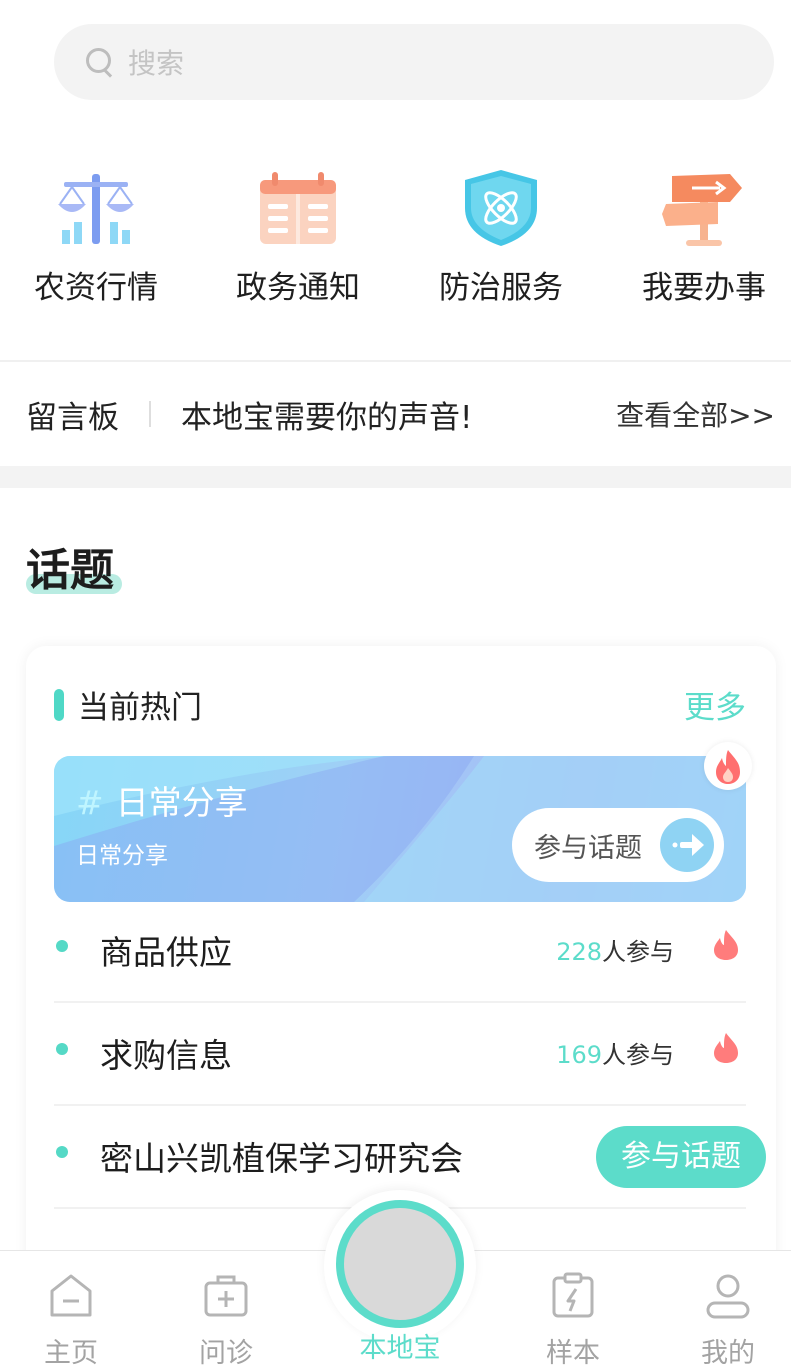  What do you see at coordinates (400, 951) in the screenshot?
I see `topic-row: 商品供应 228人参与` at bounding box center [400, 951].